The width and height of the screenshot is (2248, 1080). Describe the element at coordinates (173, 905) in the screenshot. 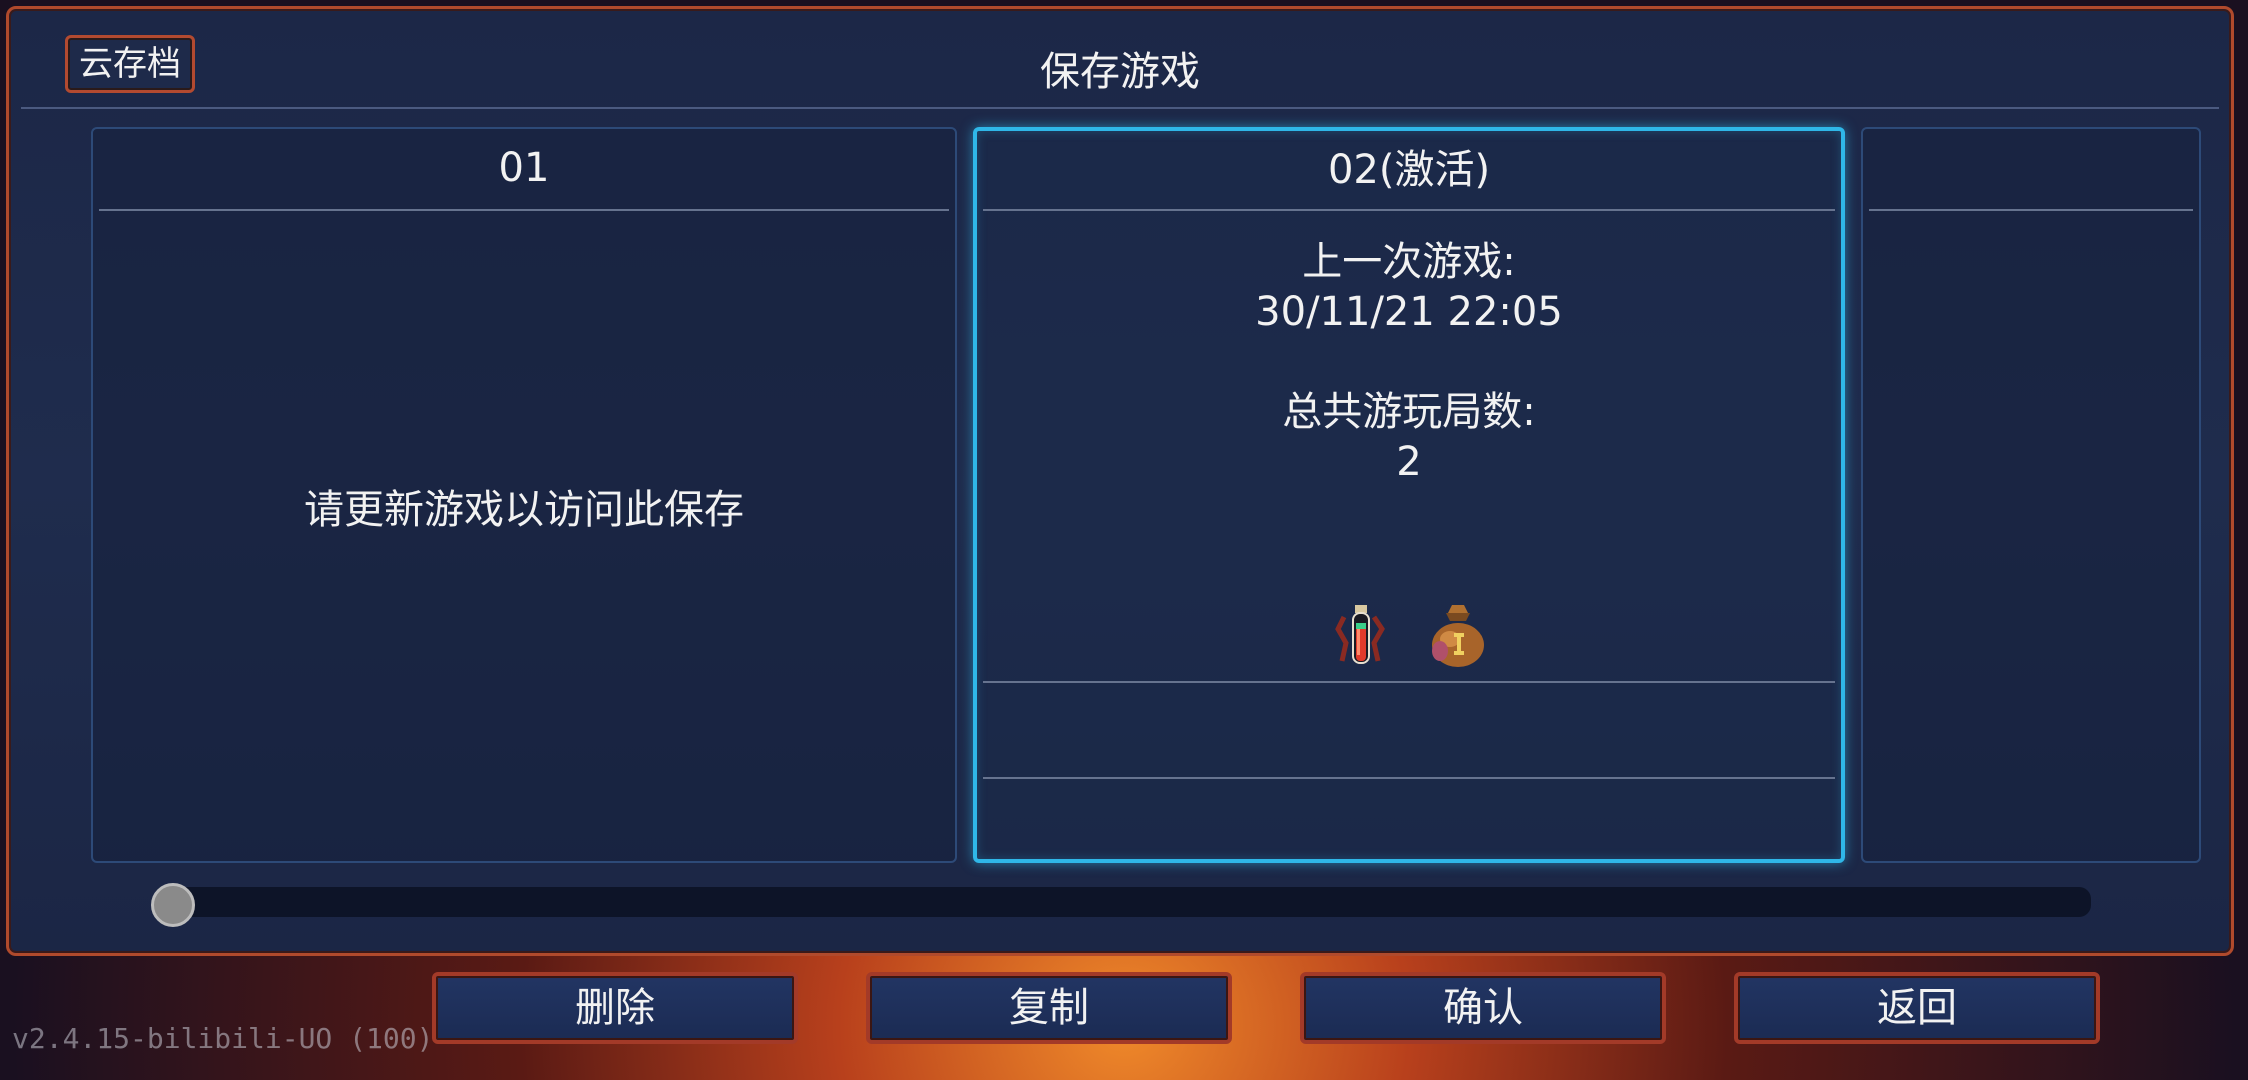

I see `scrollbar-thumb` at that location.